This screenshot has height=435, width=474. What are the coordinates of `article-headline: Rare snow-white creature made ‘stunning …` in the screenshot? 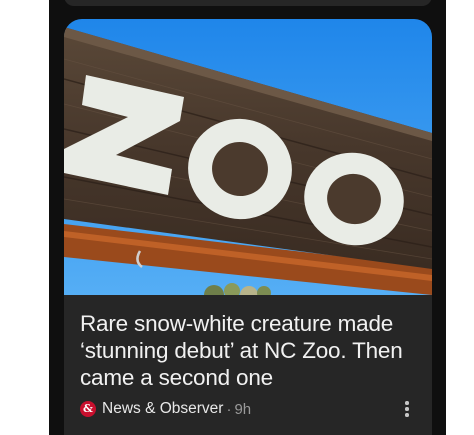 It's located at (250, 350).